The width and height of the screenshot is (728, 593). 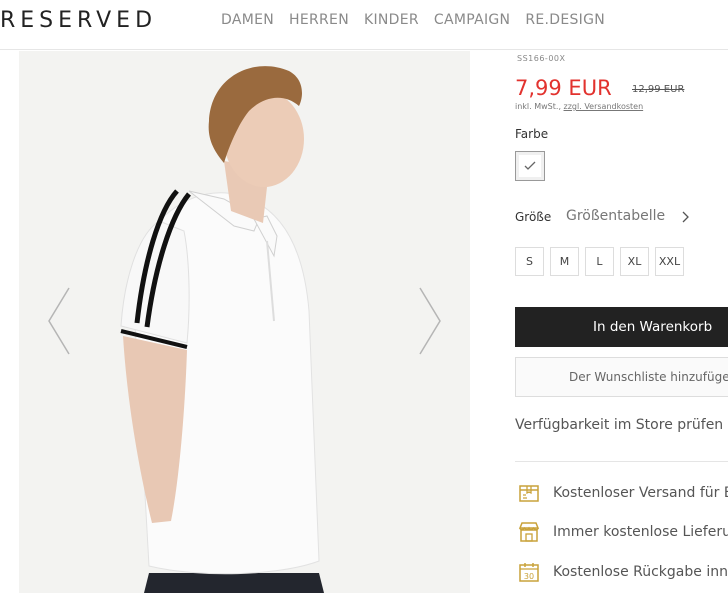 I want to click on checkmark-icon, so click(x=530, y=165).